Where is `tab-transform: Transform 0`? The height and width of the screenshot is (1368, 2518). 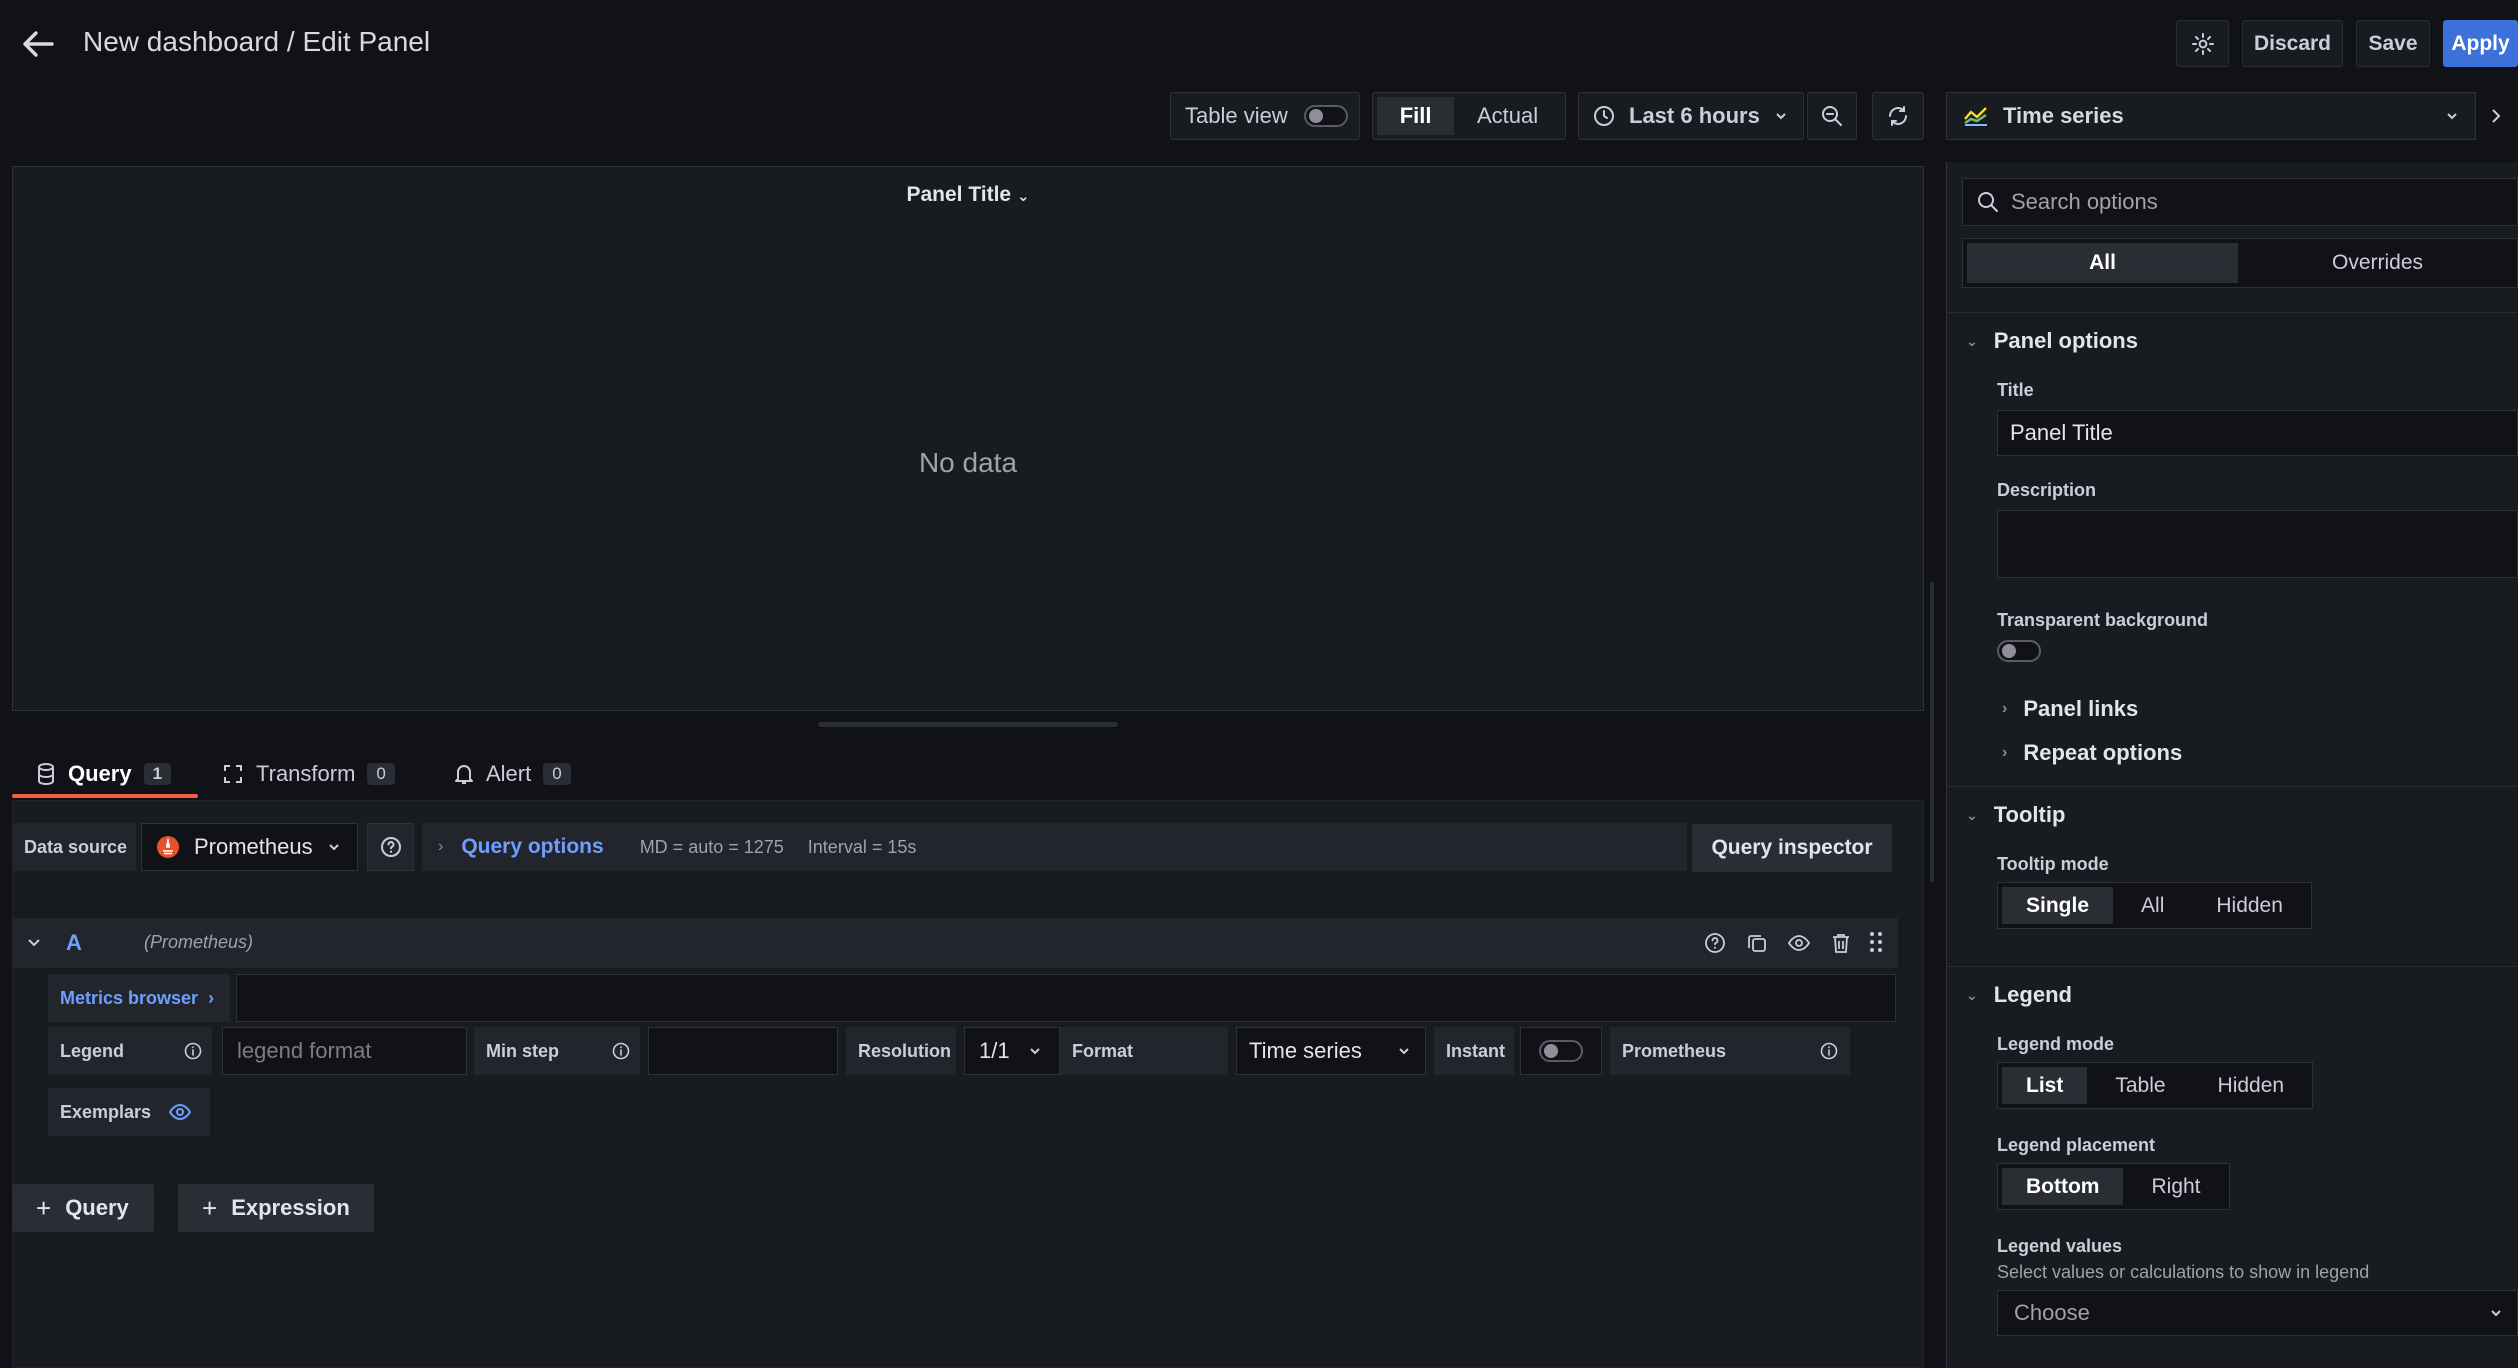 tab-transform: Transform 0 is located at coordinates (308, 774).